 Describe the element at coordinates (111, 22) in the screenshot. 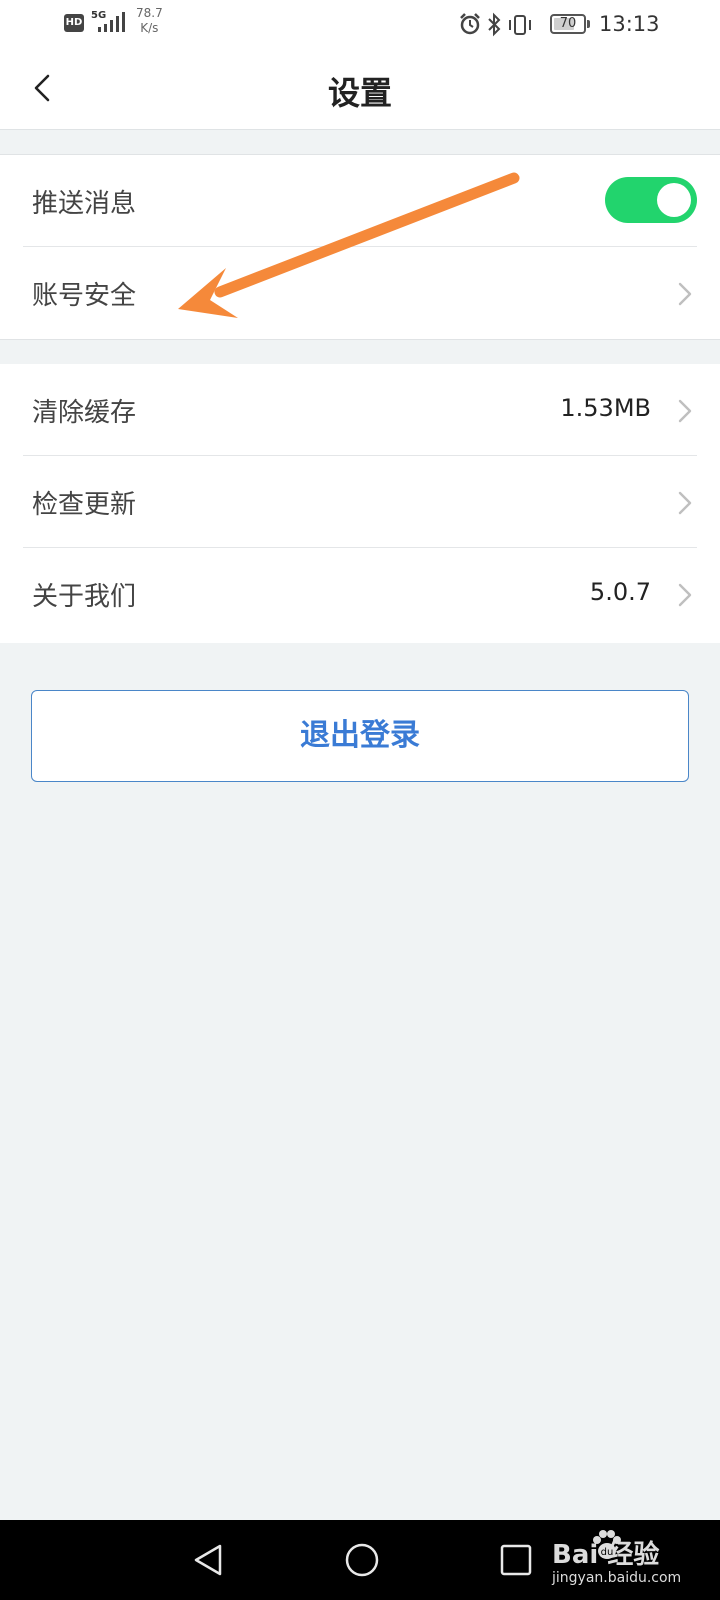

I see `signal-icon` at that location.